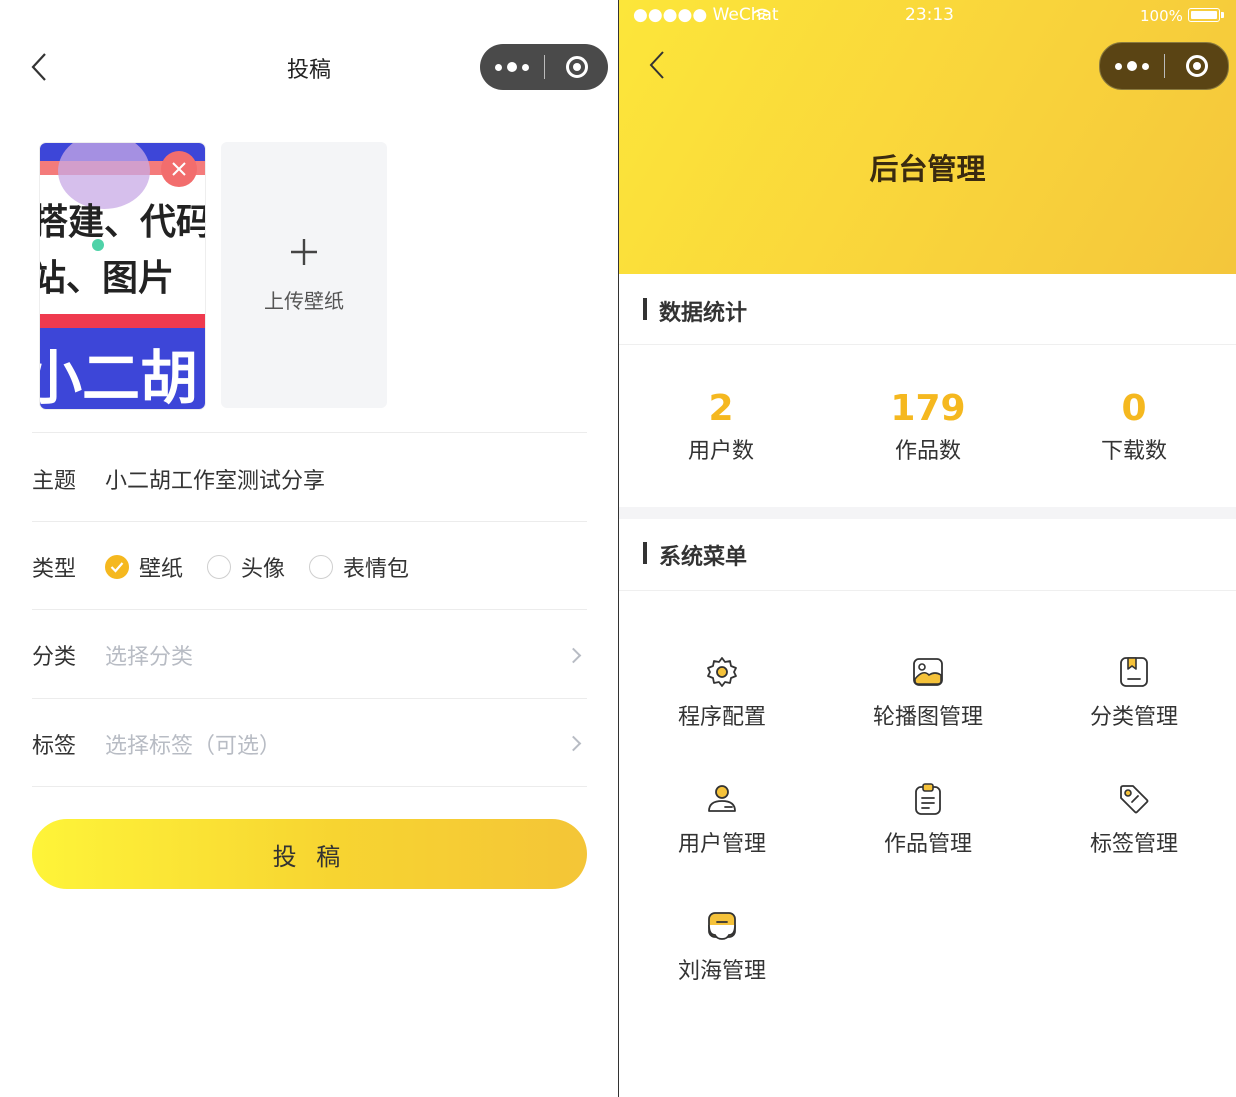  Describe the element at coordinates (1133, 844) in the screenshot. I see `menu-item-label: 标签管理` at that location.